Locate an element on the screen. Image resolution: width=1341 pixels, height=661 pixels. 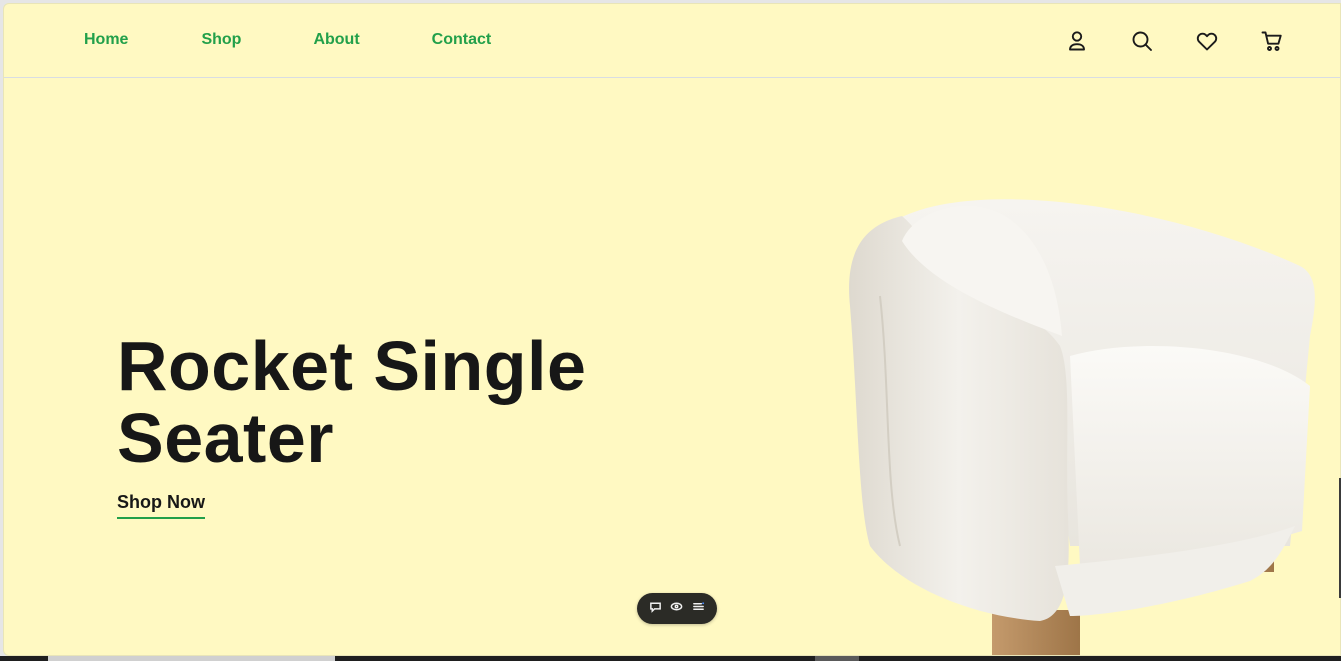
eye-icon is located at coordinates (676, 609).